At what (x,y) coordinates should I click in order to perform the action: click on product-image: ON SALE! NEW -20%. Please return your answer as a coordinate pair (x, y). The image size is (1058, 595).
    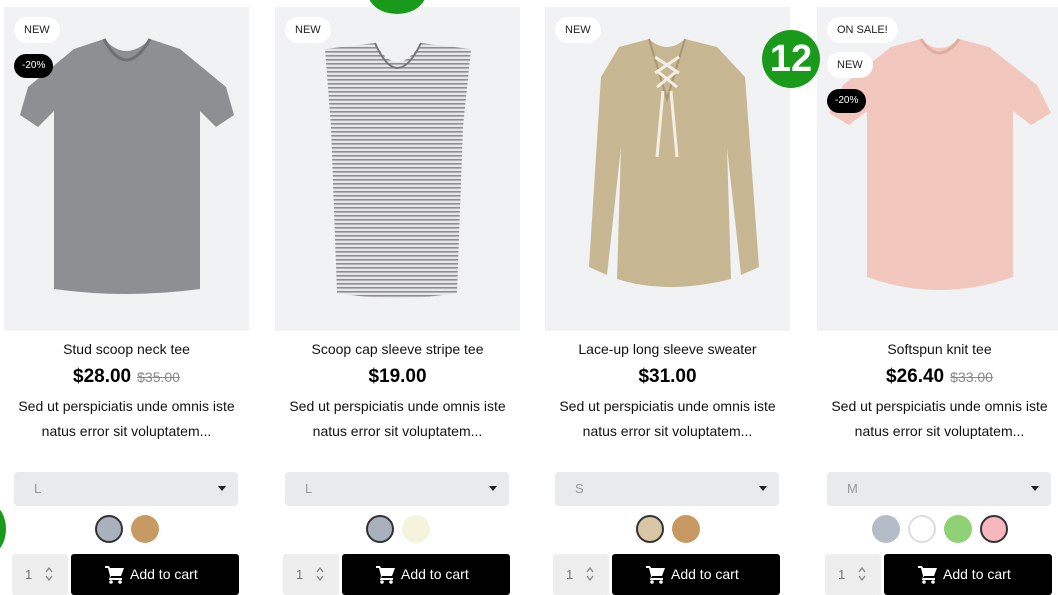
    Looking at the image, I should click on (937, 169).